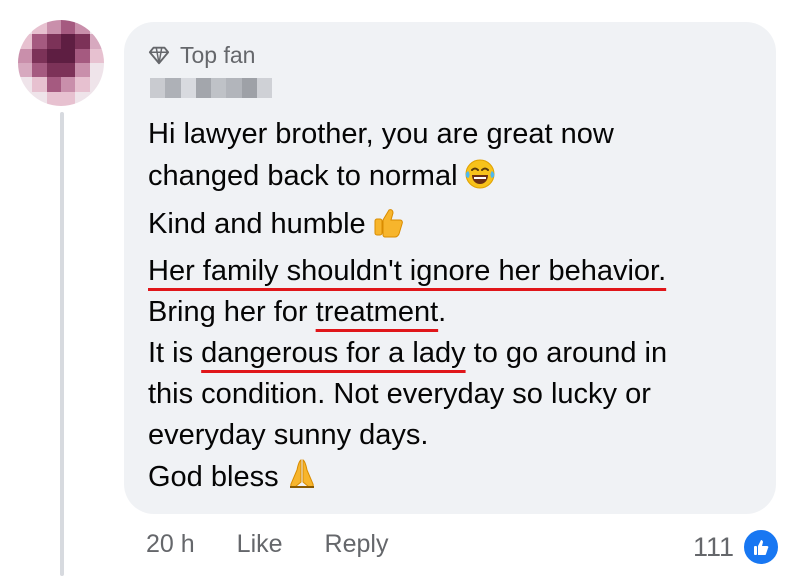 This screenshot has height=576, width=800. What do you see at coordinates (450, 179) in the screenshot?
I see `comment-line: changed back to normal` at bounding box center [450, 179].